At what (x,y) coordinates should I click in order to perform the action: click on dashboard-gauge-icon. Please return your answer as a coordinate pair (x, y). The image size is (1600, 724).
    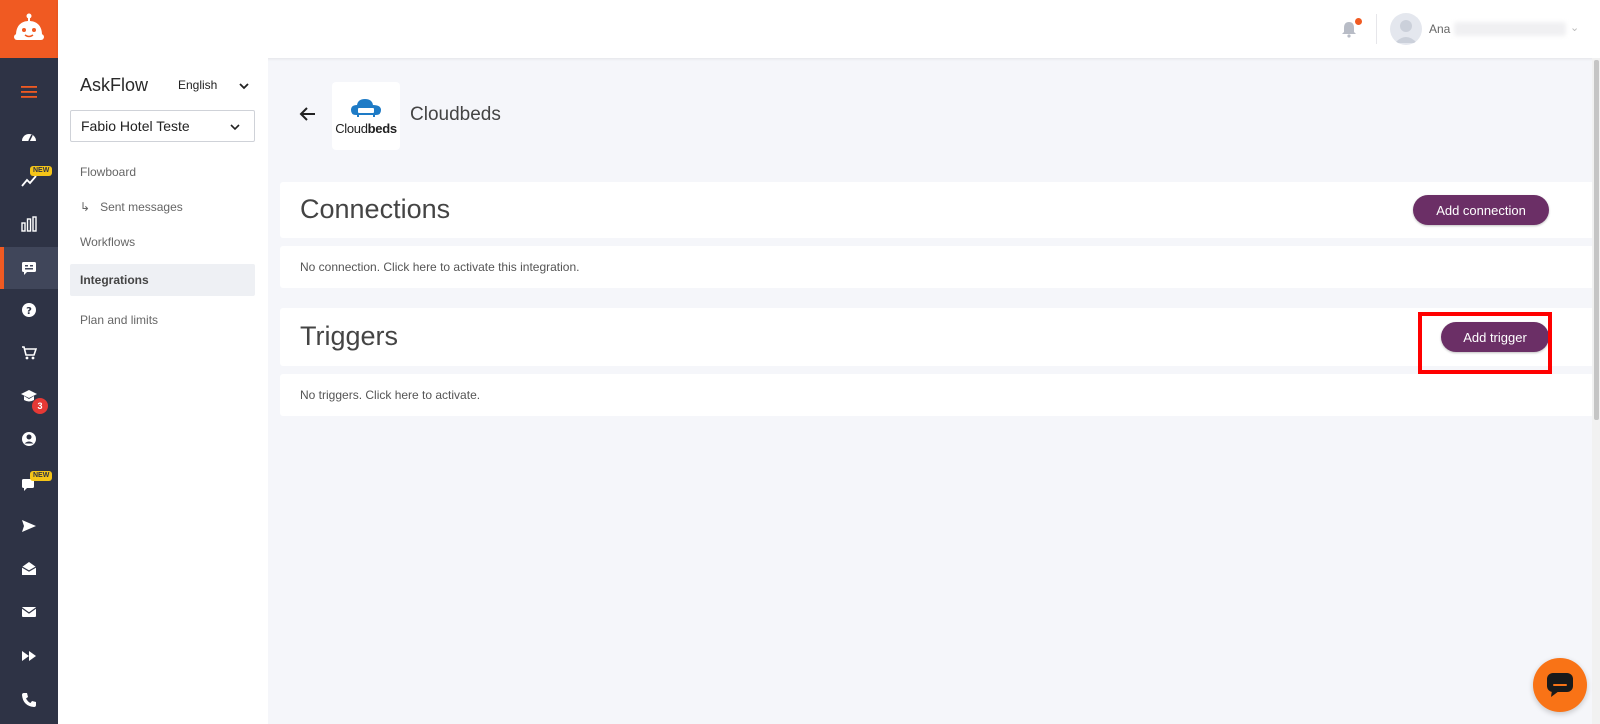
    Looking at the image, I should click on (29, 138).